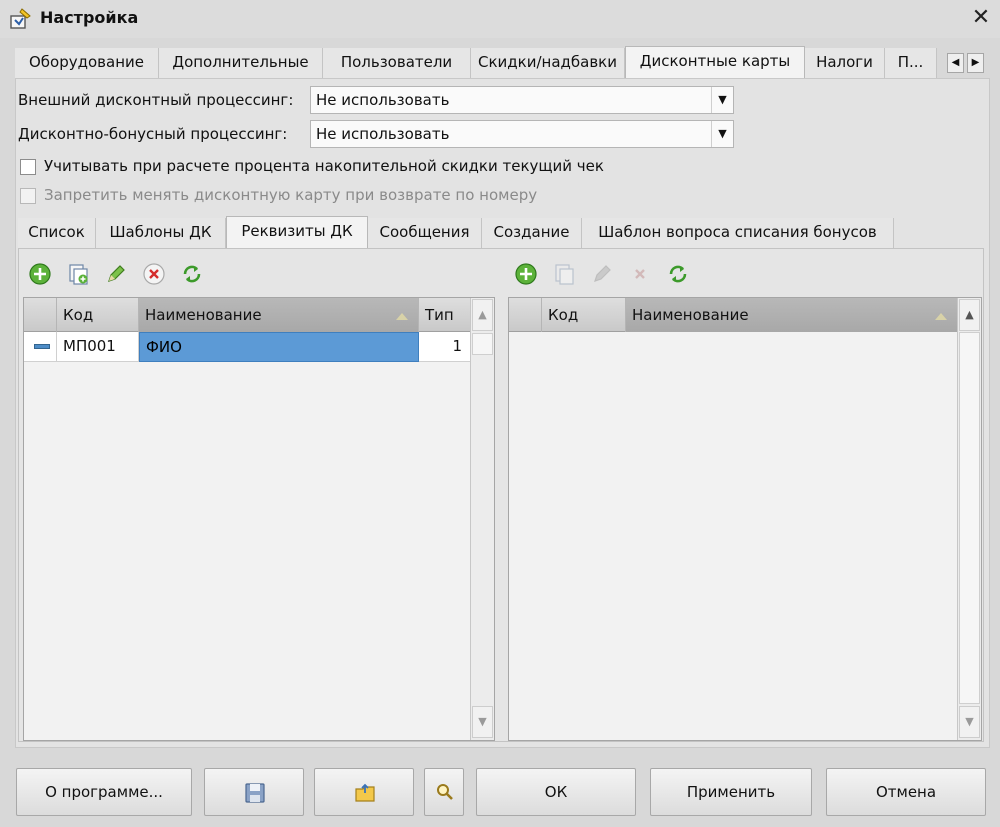 The width and height of the screenshot is (1000, 827). What do you see at coordinates (161, 233) in the screenshot?
I see `tab-card-templates: Шаблоны ДК` at bounding box center [161, 233].